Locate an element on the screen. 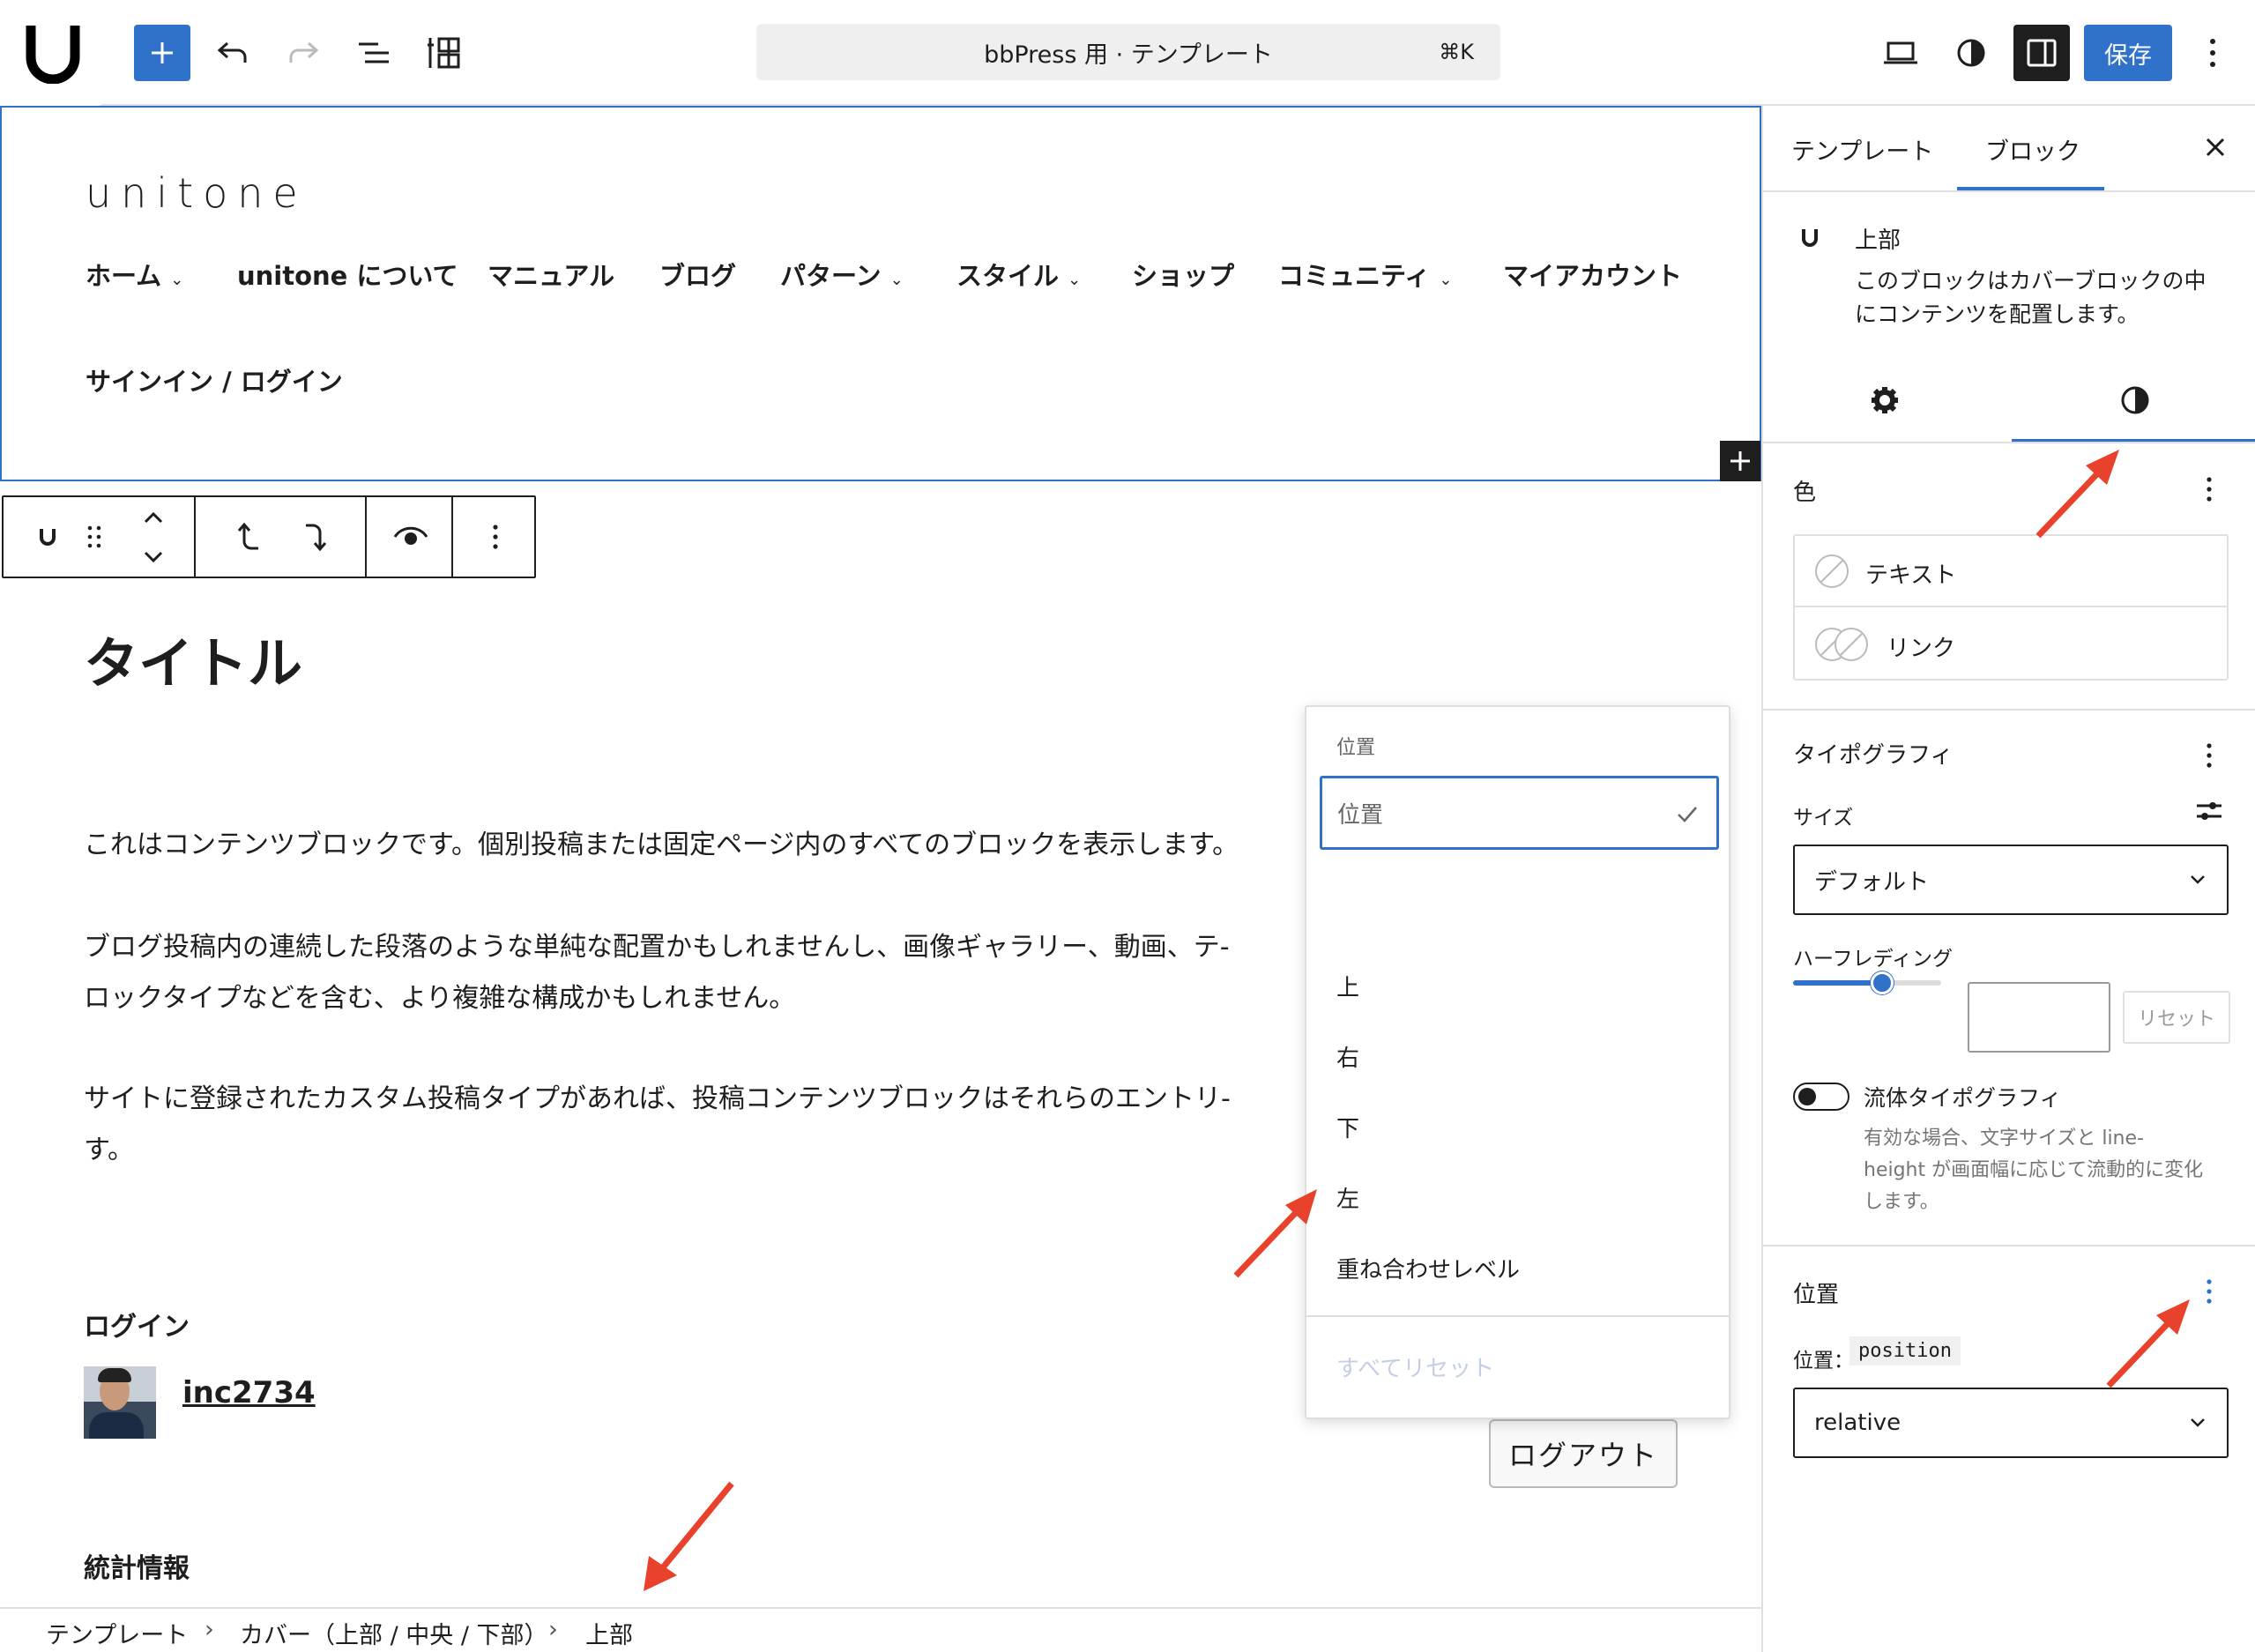 This screenshot has height=1652, width=2255. nav-item-about: unitone について is located at coordinates (347, 274).